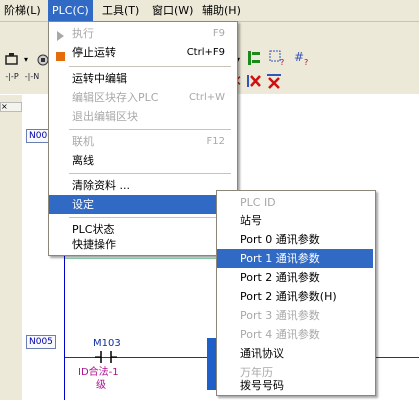  What do you see at coordinates (295, 296) in the screenshot?
I see `submenu-item-port2h: Port 2 通讯参数(H)` at bounding box center [295, 296].